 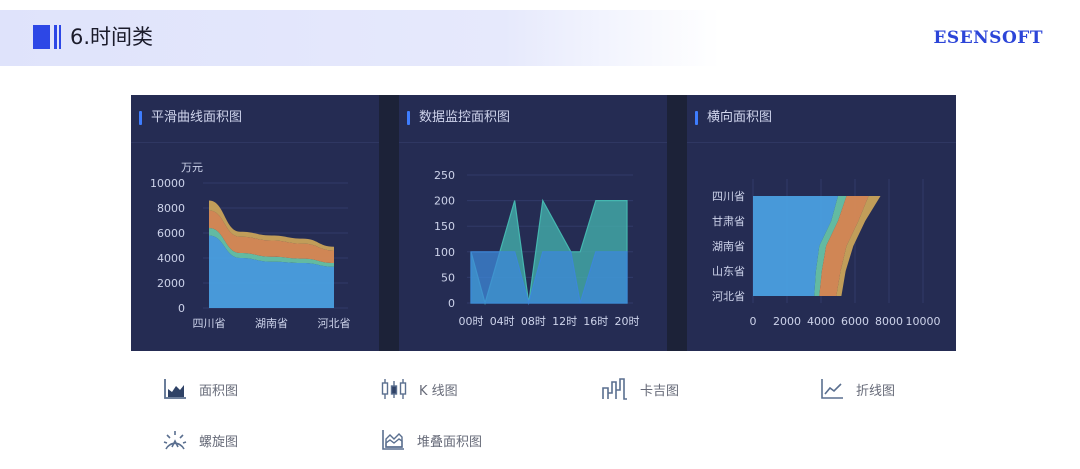 I want to click on y-tick-label: 8000, so click(x=171, y=208).